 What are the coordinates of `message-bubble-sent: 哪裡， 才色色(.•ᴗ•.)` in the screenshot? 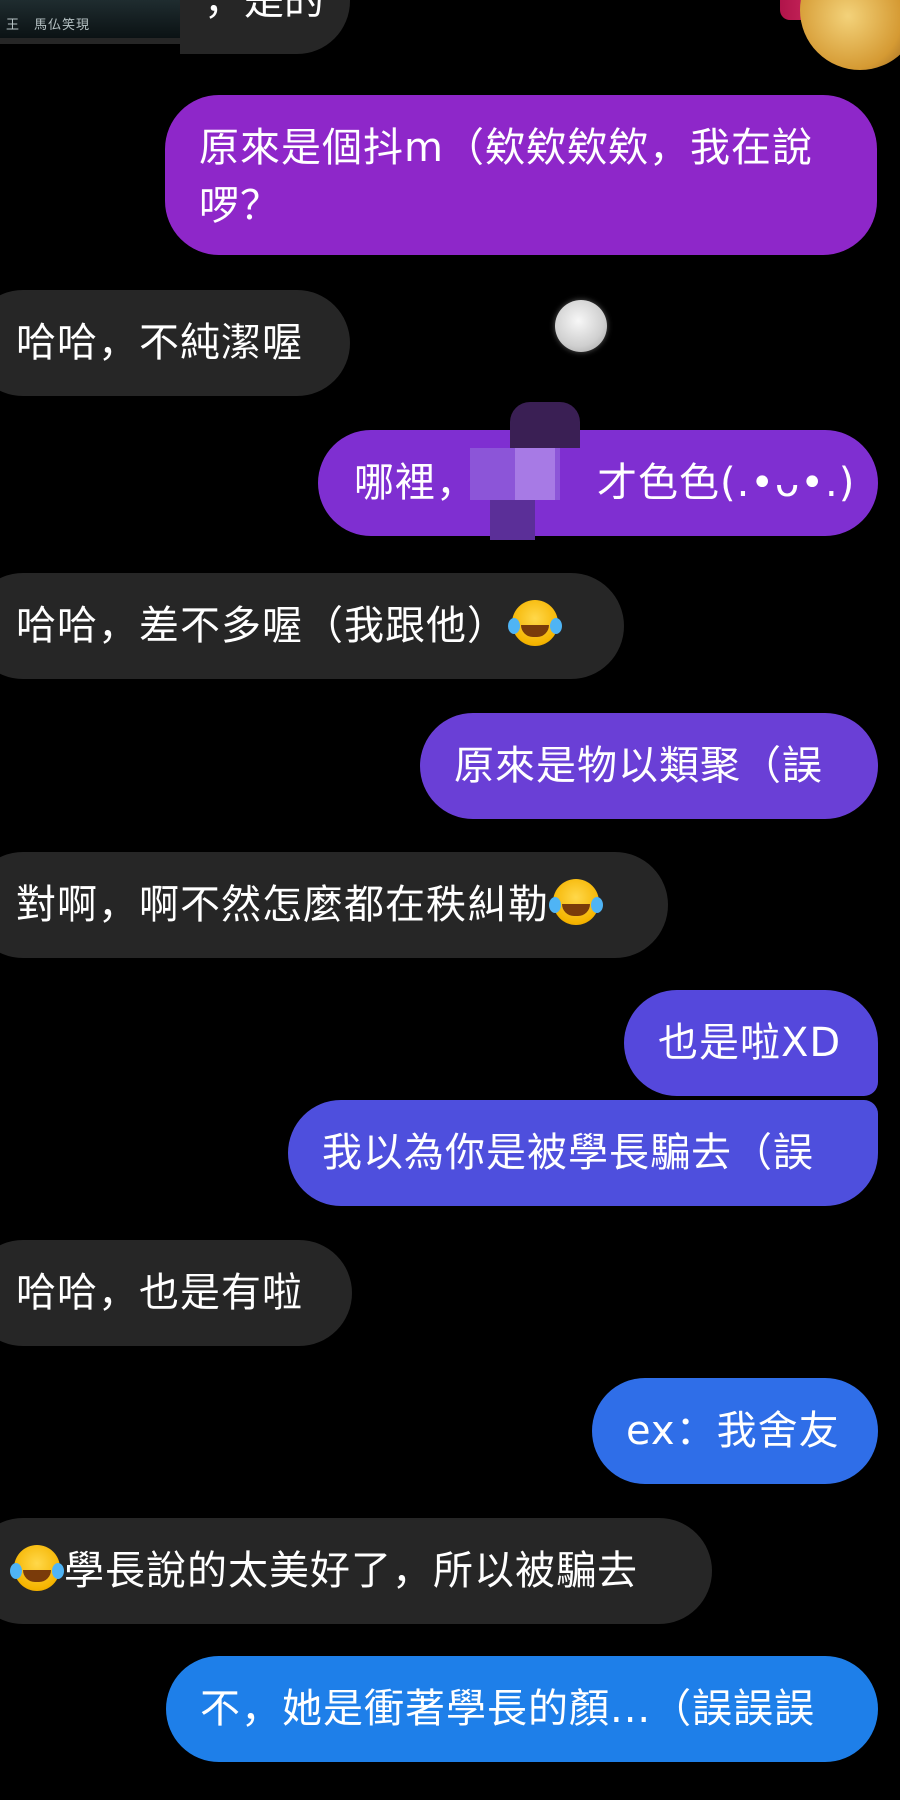 It's located at (598, 483).